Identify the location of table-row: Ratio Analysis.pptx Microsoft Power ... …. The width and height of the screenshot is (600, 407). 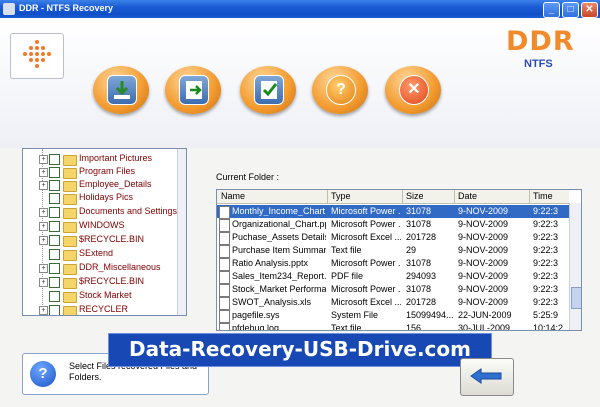
(393, 264).